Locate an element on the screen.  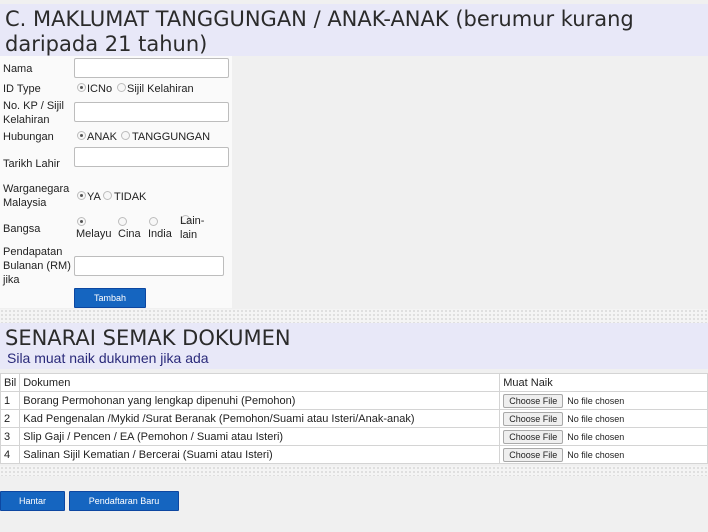
tarikh-lahir-label: Tarikh Lahir is located at coordinates (31, 164).